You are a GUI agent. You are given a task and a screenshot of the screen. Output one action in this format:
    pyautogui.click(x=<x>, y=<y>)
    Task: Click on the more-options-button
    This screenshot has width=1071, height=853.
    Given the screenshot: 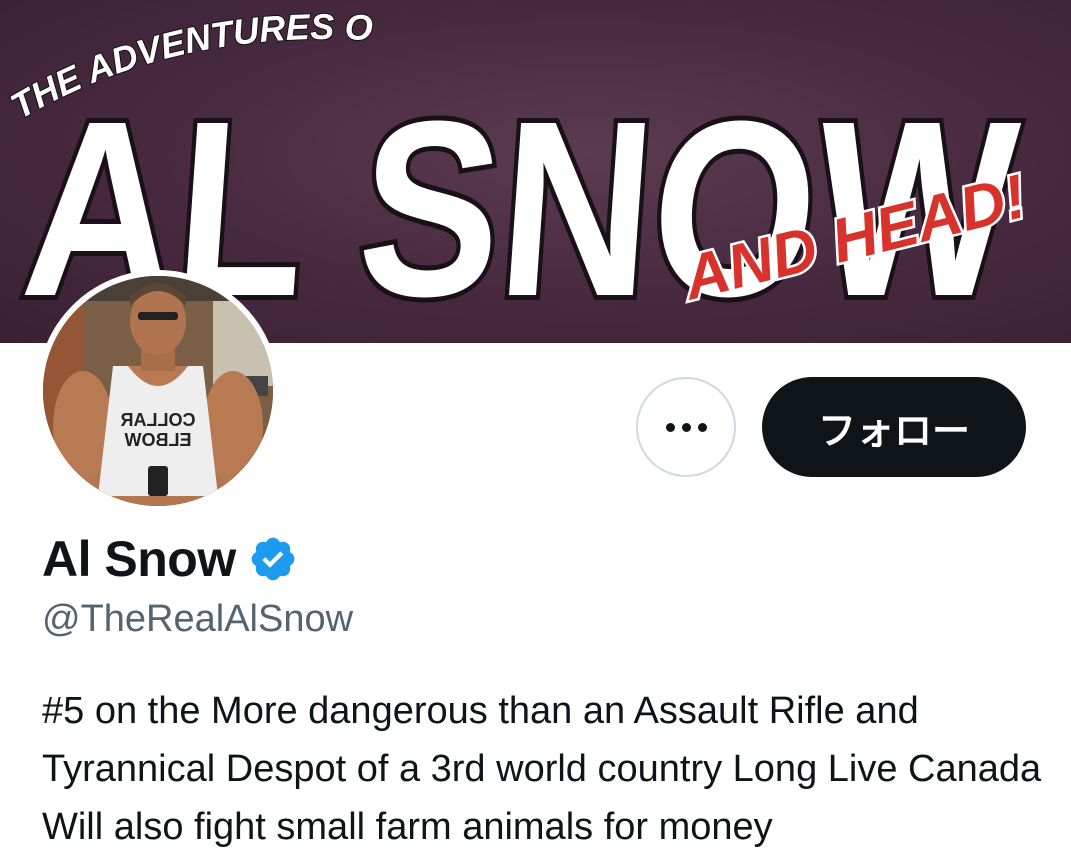 What is the action you would take?
    pyautogui.click(x=686, y=427)
    